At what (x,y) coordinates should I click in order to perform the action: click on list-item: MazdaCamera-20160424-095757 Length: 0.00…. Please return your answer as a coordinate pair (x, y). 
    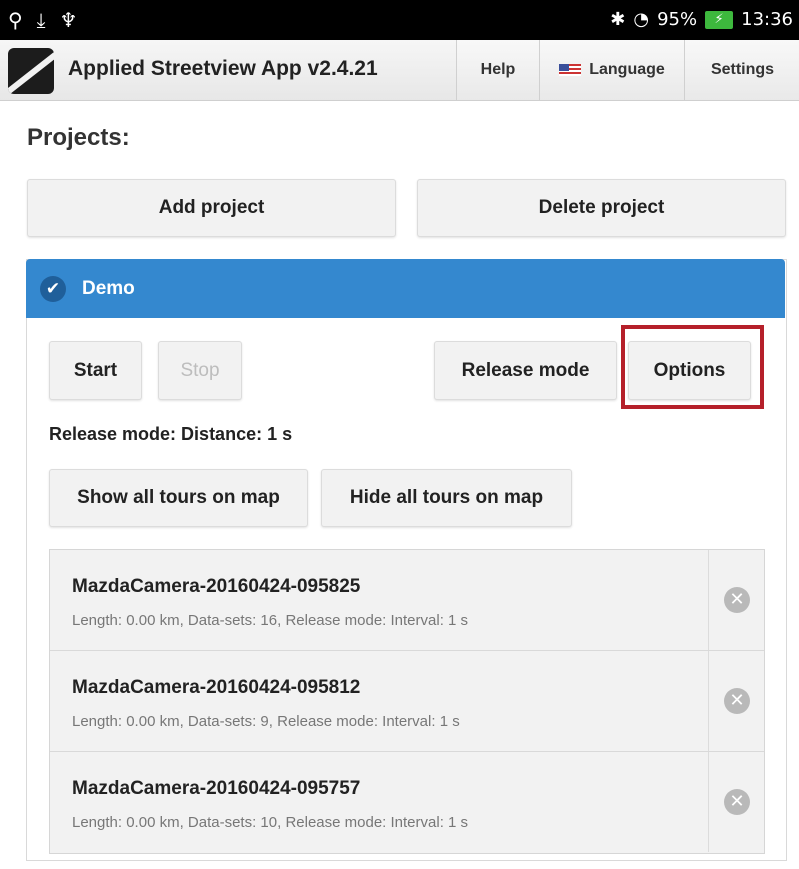
    Looking at the image, I should click on (407, 802).